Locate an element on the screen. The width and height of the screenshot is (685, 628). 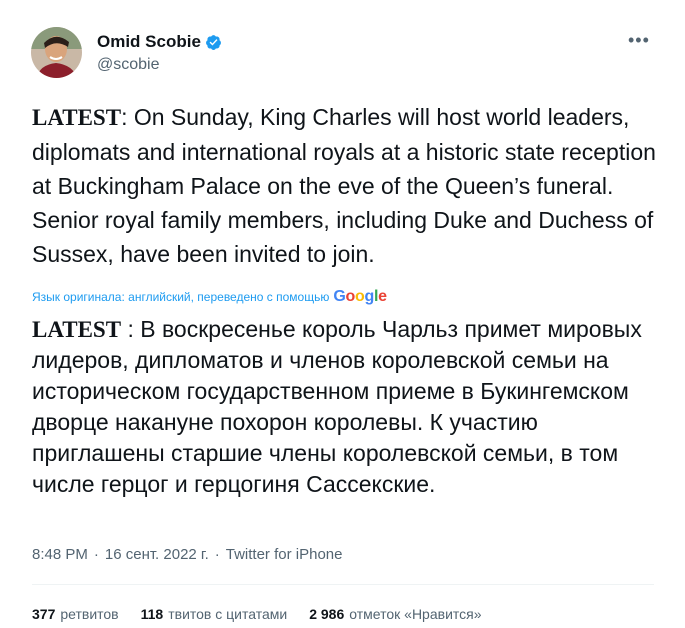
author-name: Omid Scobie is located at coordinates (149, 42).